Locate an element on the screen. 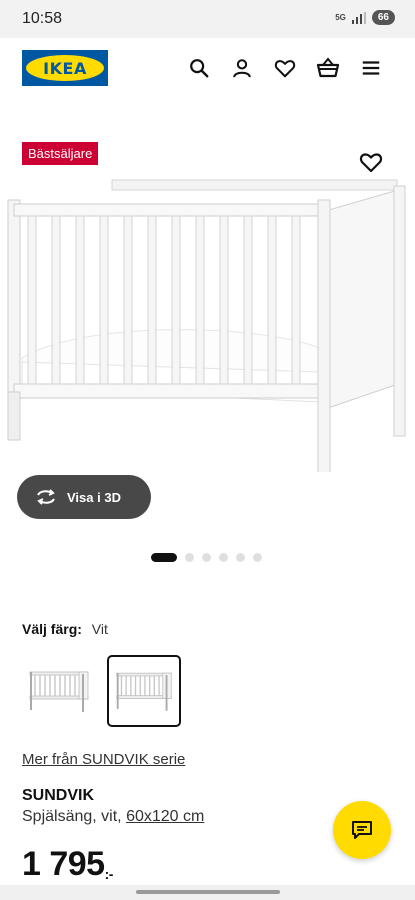 Image resolution: width=415 pixels, height=900 pixels. header: IKEA is located at coordinates (207, 69).